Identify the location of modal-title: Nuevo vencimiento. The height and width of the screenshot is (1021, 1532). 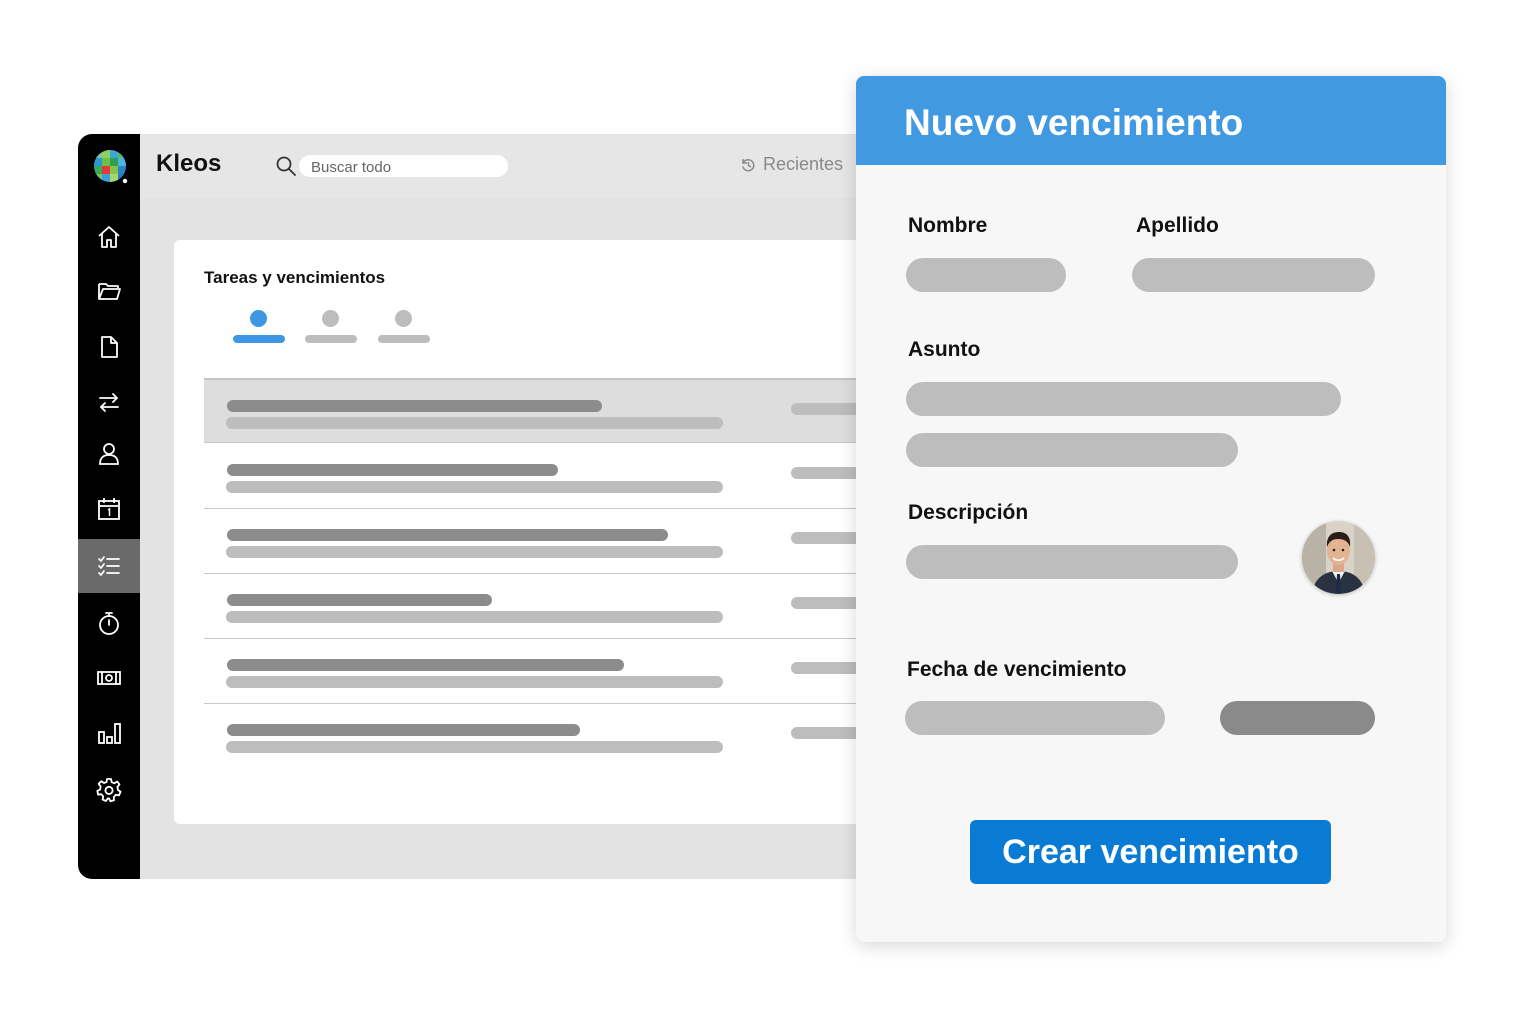
(1074, 122).